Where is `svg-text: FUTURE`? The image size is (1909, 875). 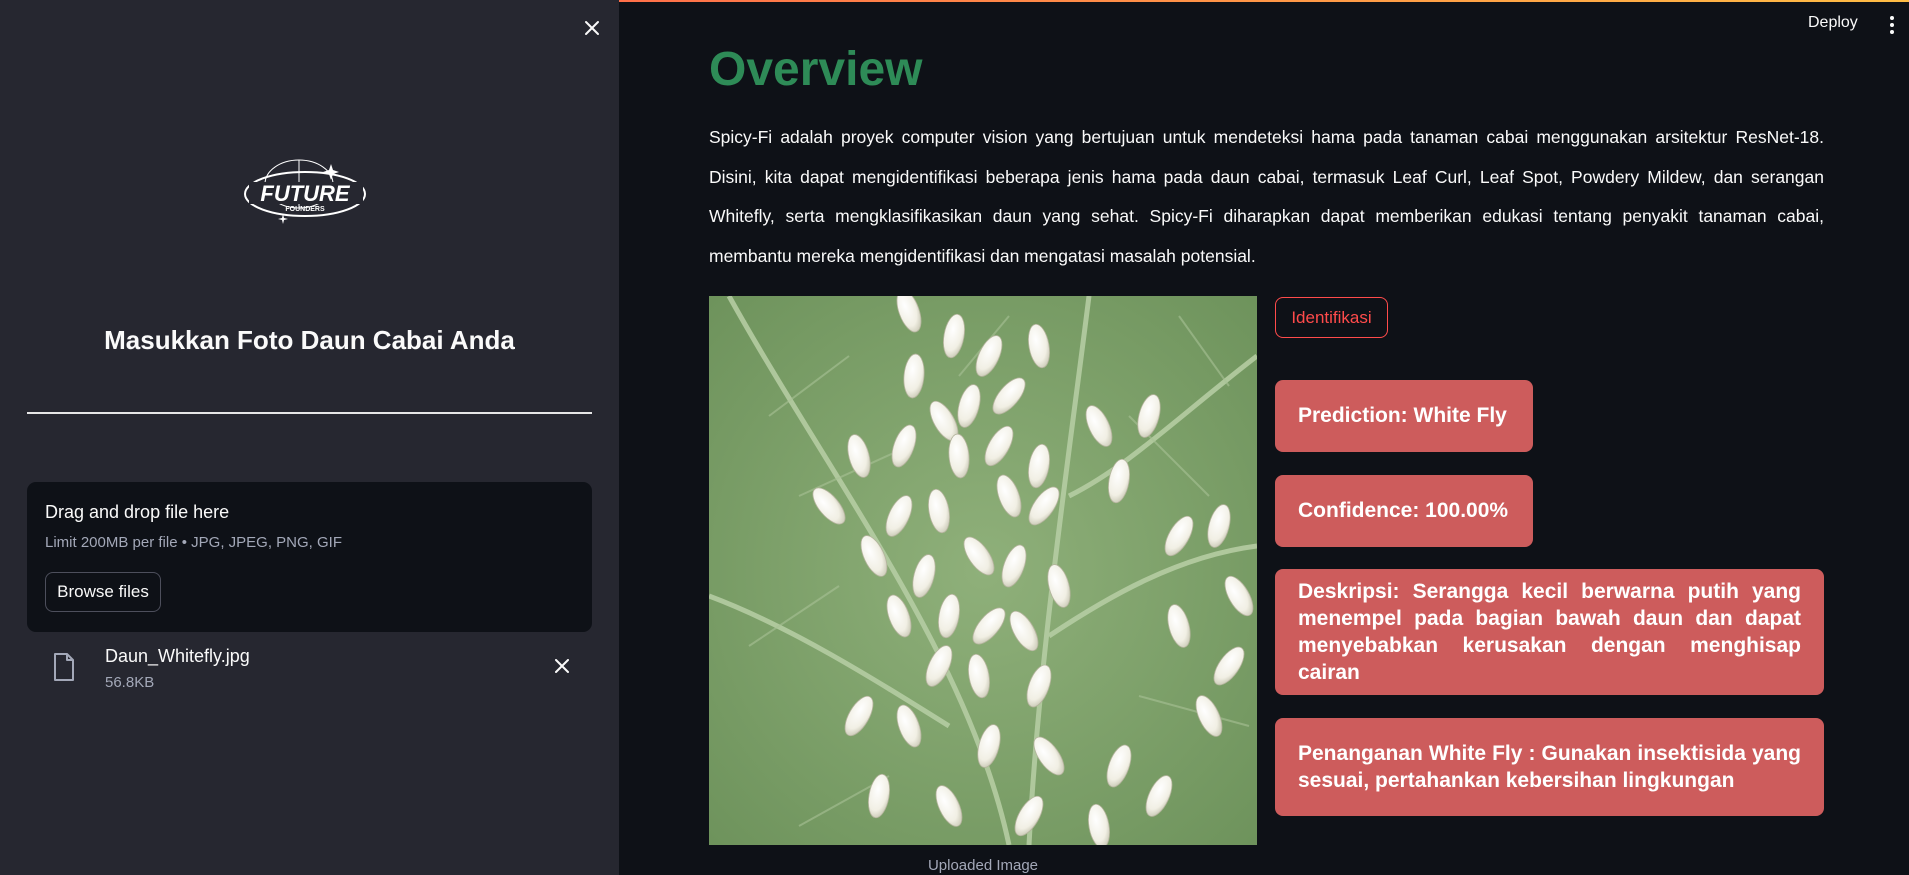
svg-text: FUTURE is located at coordinates (305, 193).